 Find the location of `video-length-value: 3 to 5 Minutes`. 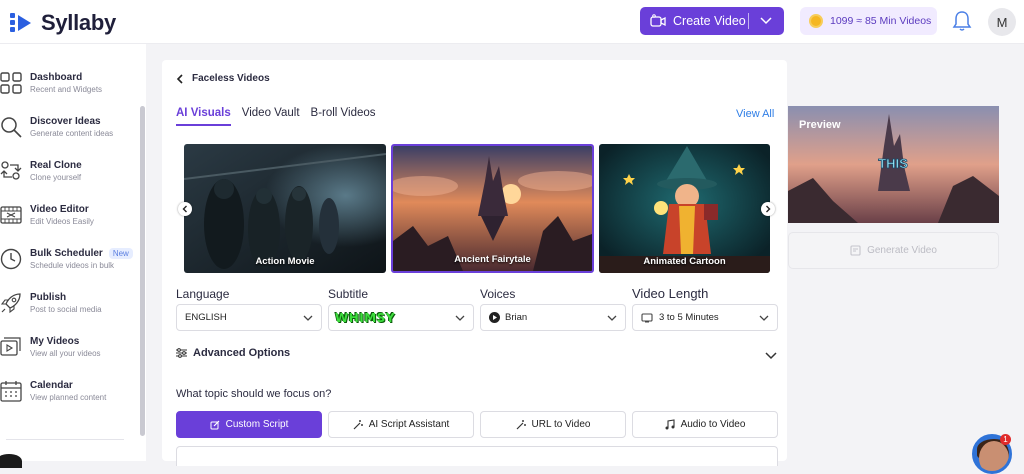

video-length-value: 3 to 5 Minutes is located at coordinates (689, 317).